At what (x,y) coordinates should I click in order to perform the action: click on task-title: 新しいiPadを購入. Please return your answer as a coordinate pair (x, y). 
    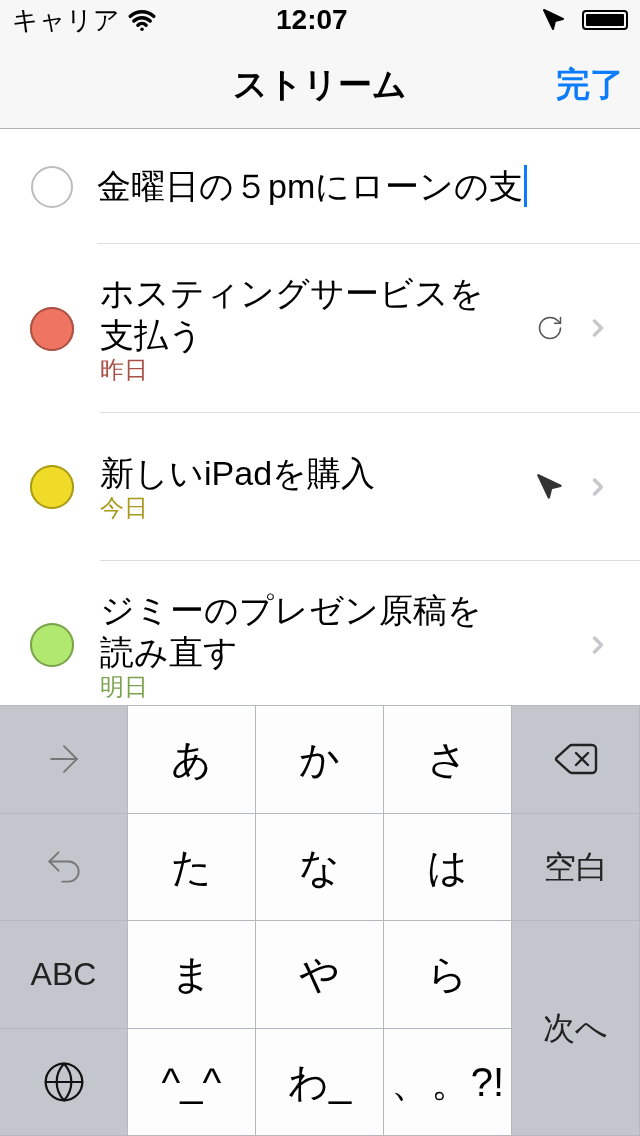
    Looking at the image, I should click on (238, 473).